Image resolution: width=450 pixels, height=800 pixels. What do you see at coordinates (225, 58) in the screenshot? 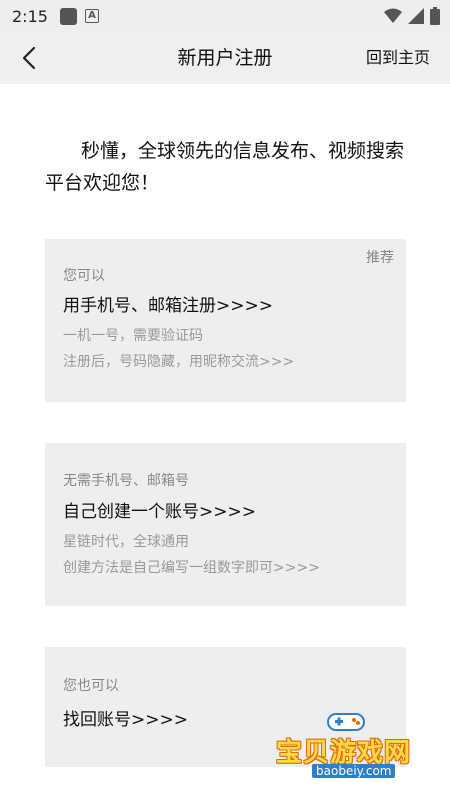
I see `app-bar: 新用户注册 回到主页` at bounding box center [225, 58].